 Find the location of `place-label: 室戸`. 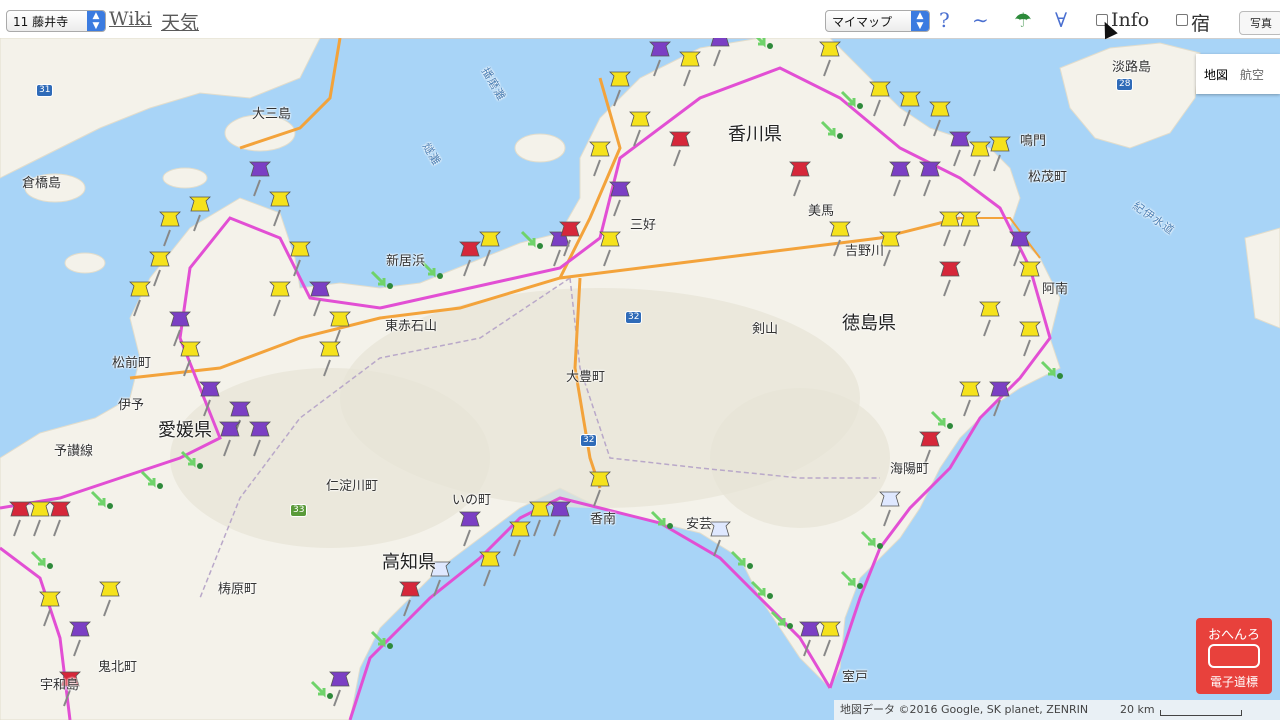

place-label: 室戸 is located at coordinates (855, 677).